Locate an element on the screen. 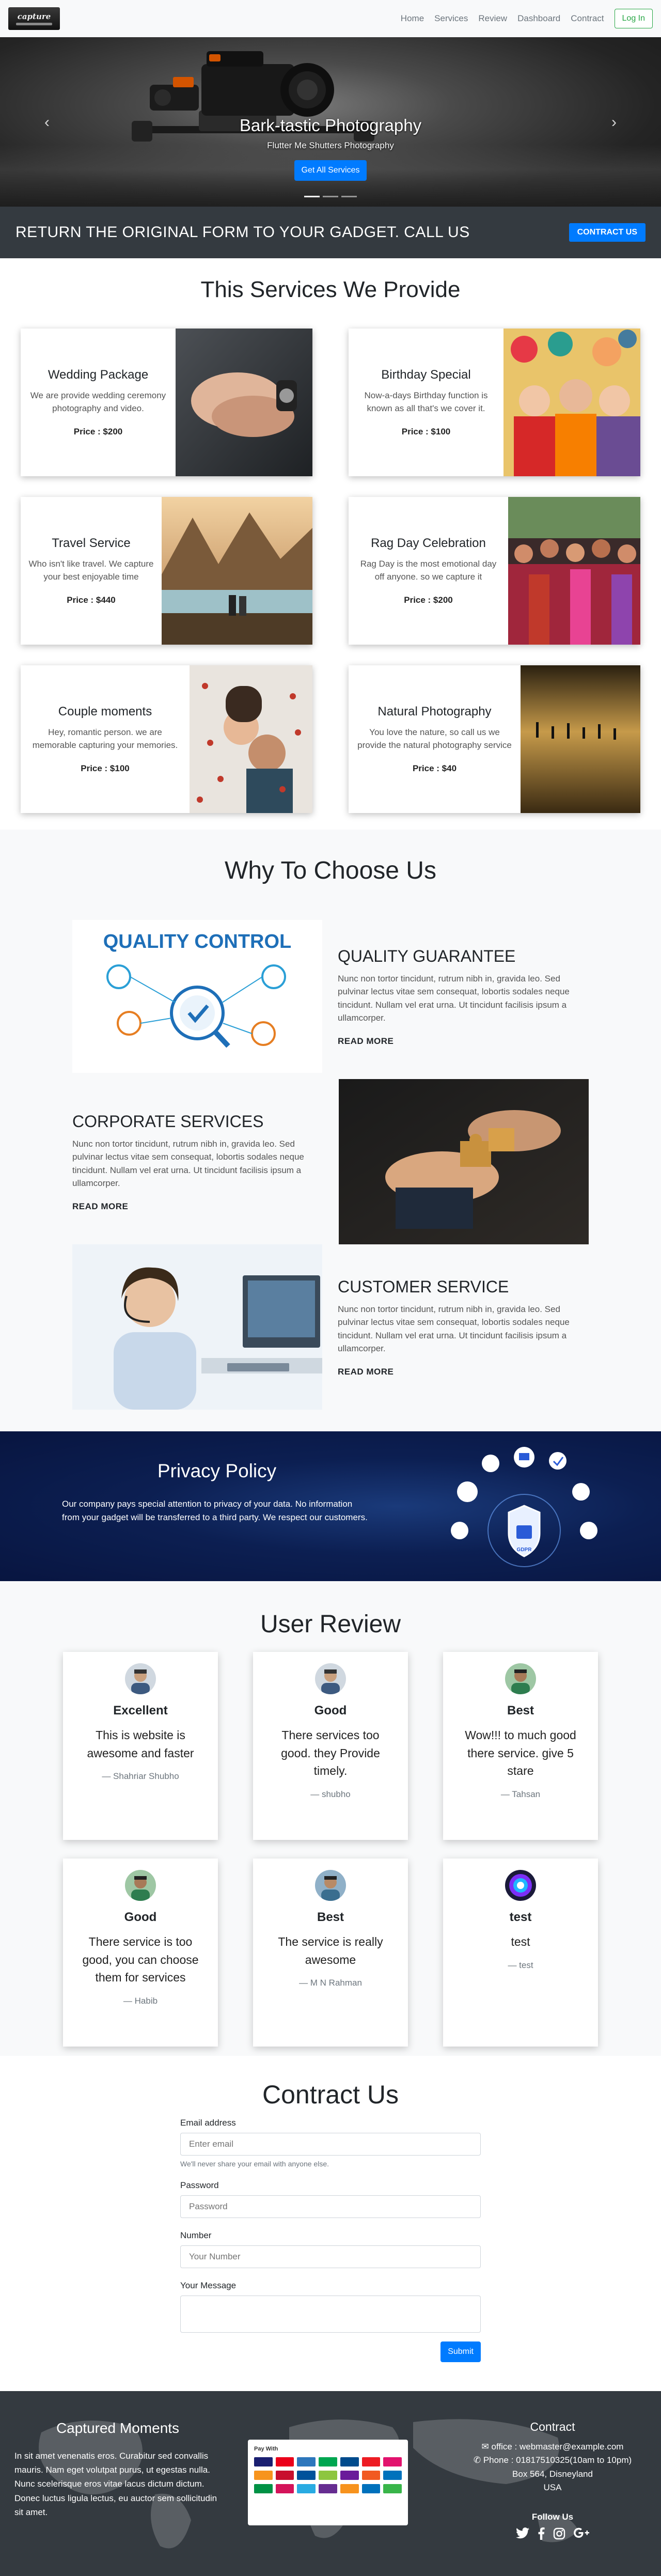 This screenshot has height=2576, width=661. footer-address-line2: USA is located at coordinates (552, 2488).